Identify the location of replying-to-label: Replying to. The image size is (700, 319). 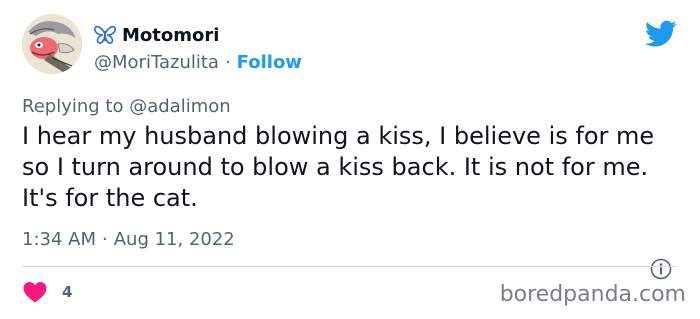
(73, 106).